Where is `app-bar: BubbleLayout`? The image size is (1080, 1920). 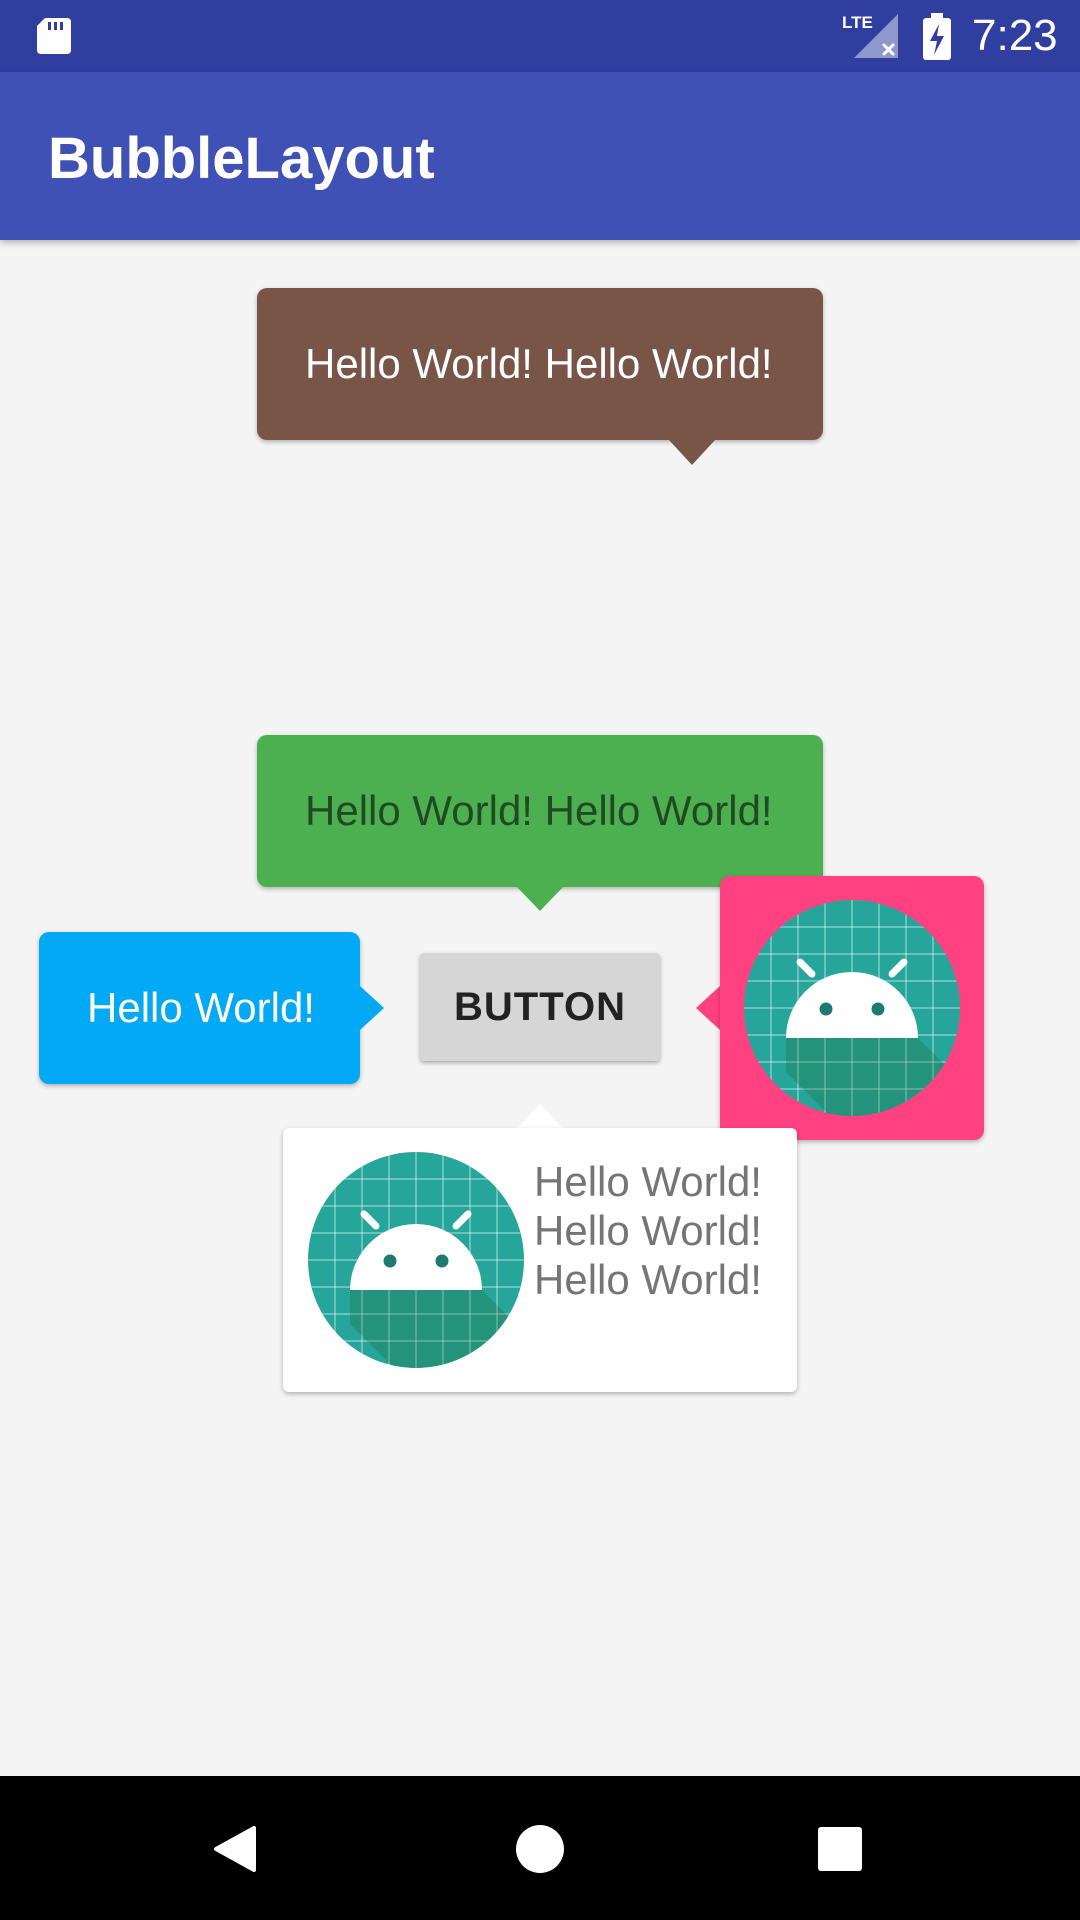 app-bar: BubbleLayout is located at coordinates (540, 156).